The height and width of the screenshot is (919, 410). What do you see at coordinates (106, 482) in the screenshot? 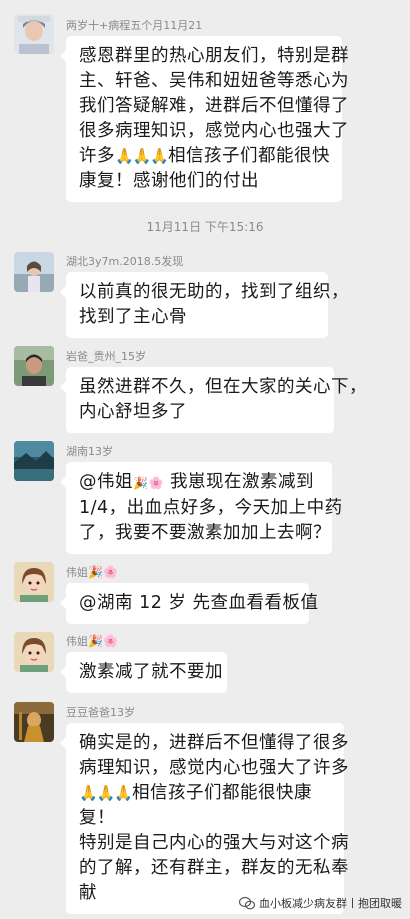
I see `mention: @伟姐` at bounding box center [106, 482].